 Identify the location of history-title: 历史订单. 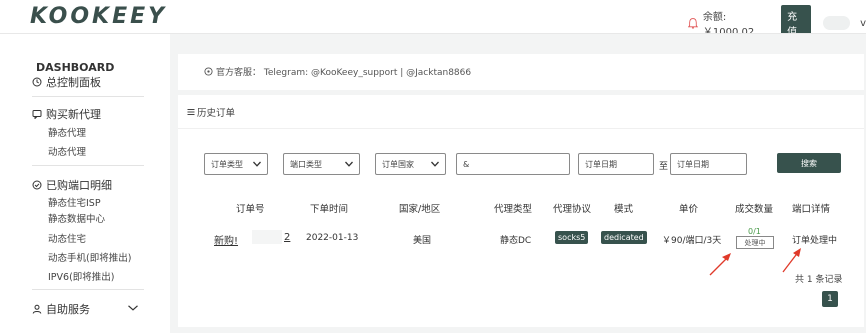
(211, 112).